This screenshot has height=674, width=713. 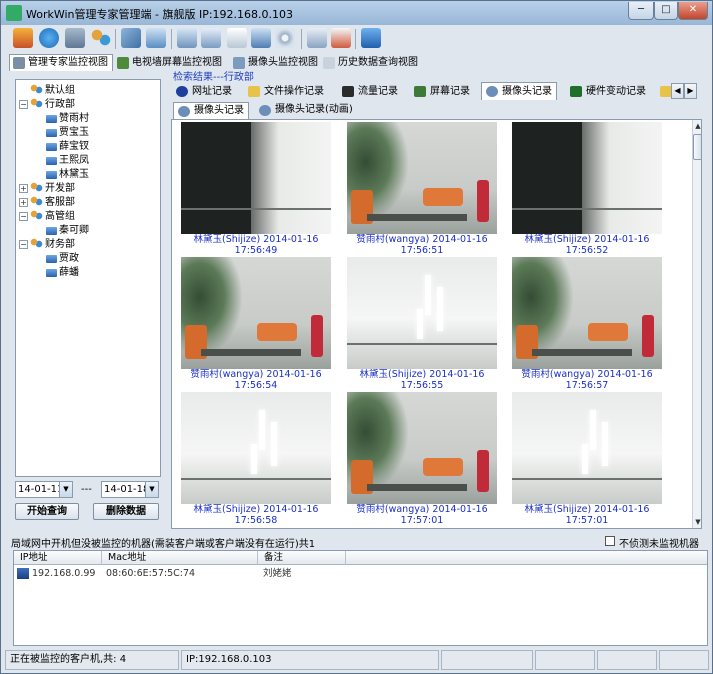 What do you see at coordinates (286, 91) in the screenshot?
I see `tab-file-records: 文件操作记录` at bounding box center [286, 91].